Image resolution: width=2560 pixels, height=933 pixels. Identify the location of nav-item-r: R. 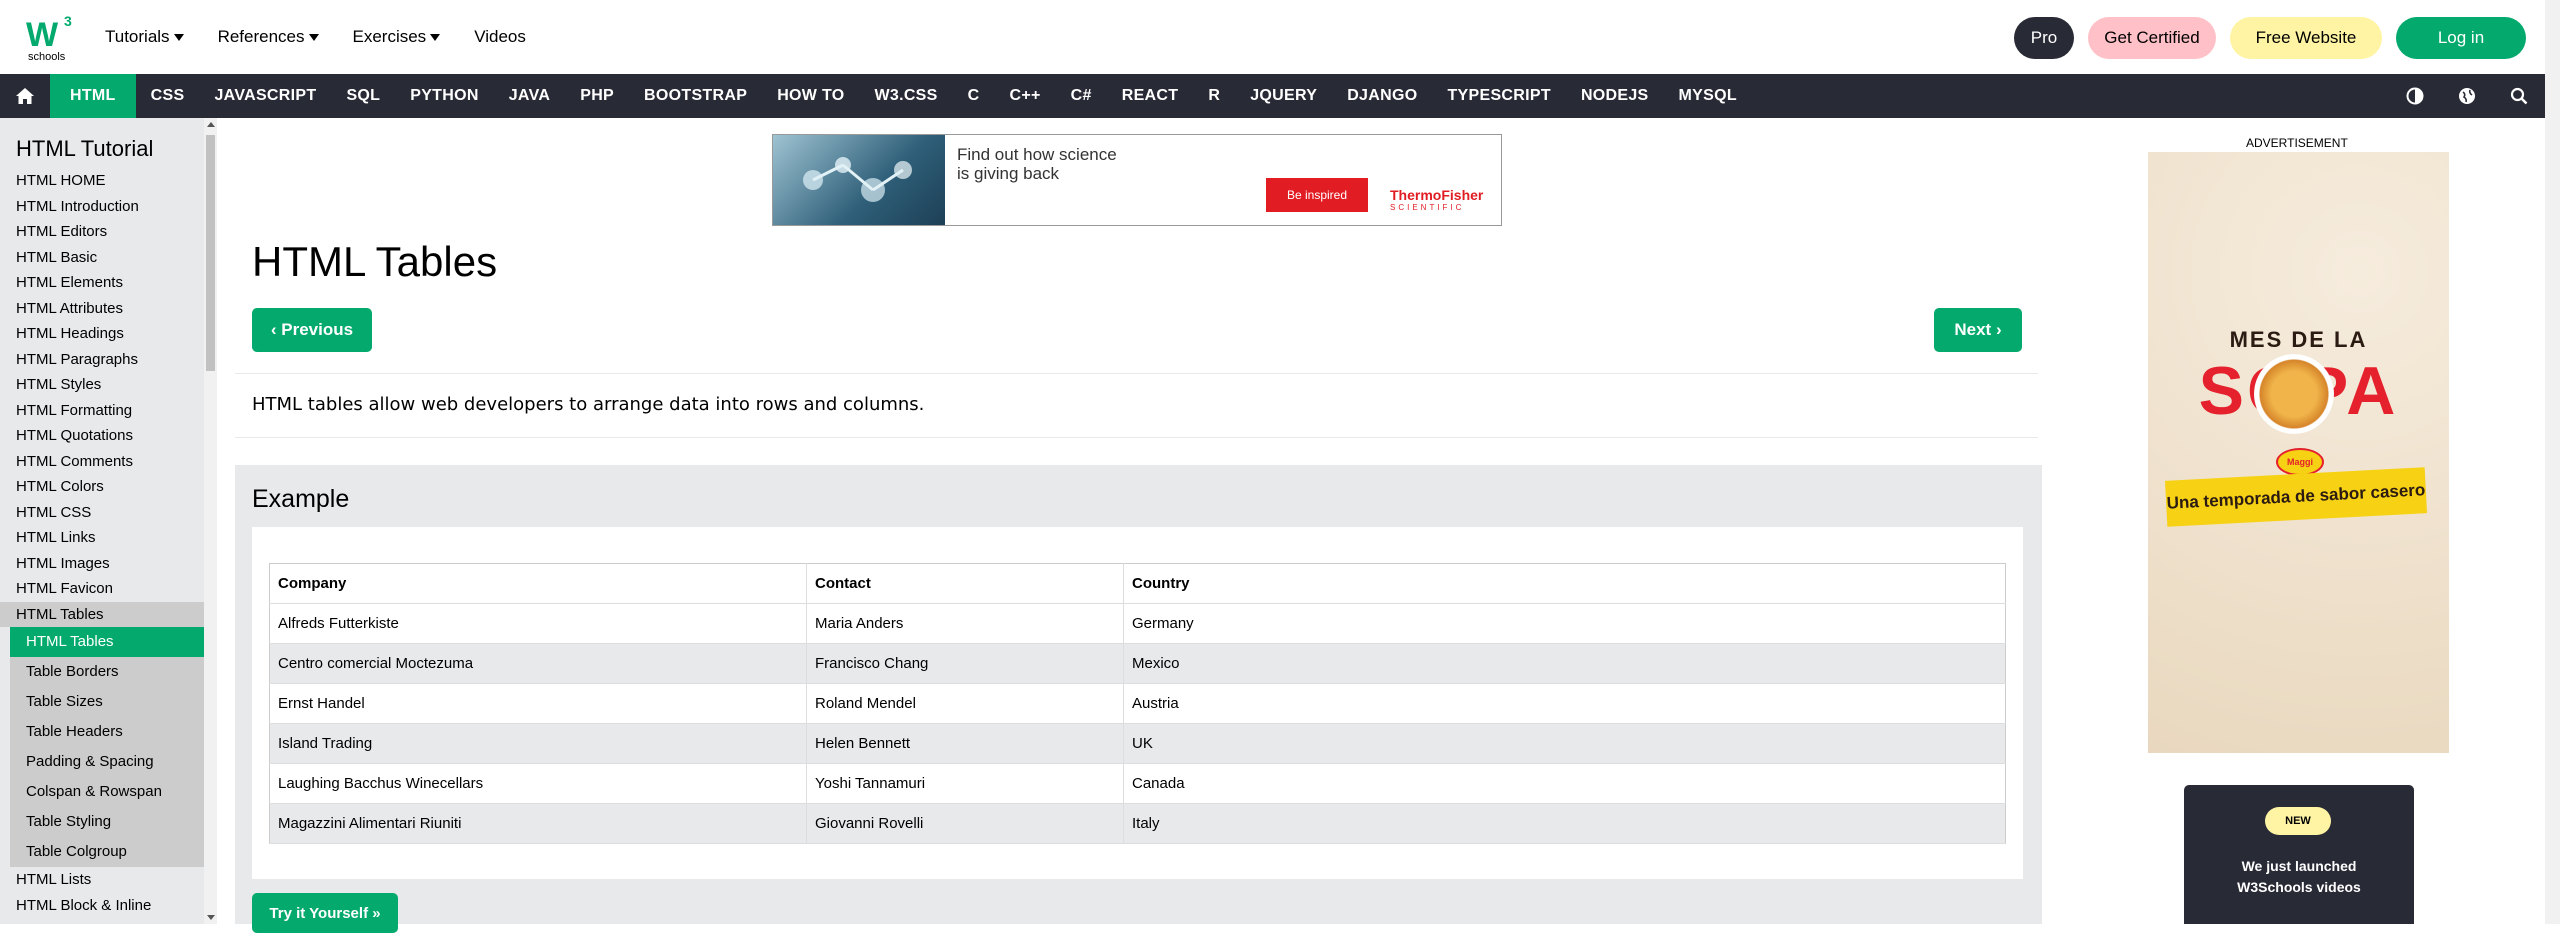
(1214, 96).